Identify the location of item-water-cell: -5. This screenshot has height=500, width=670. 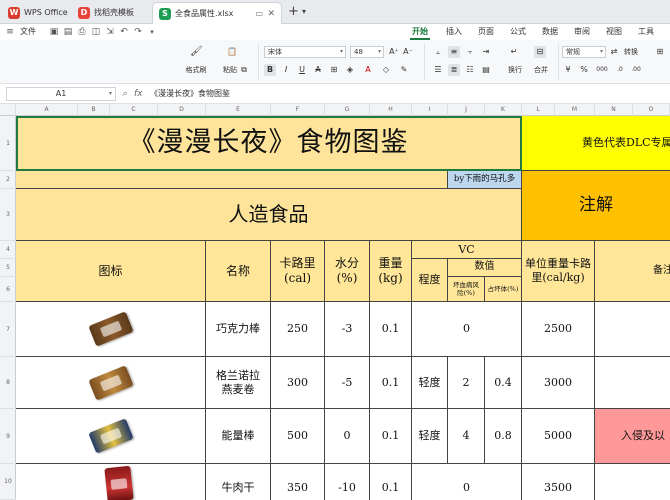
(347, 383).